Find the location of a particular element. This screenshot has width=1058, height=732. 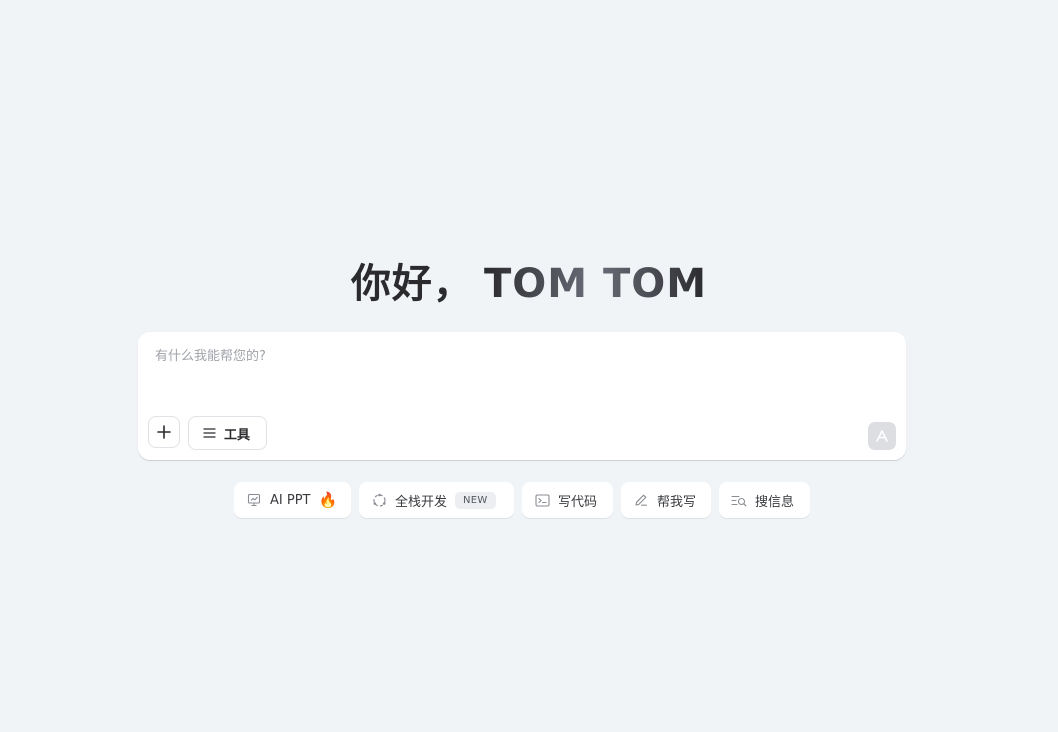

suggestion-label: 搜信息 is located at coordinates (775, 502).